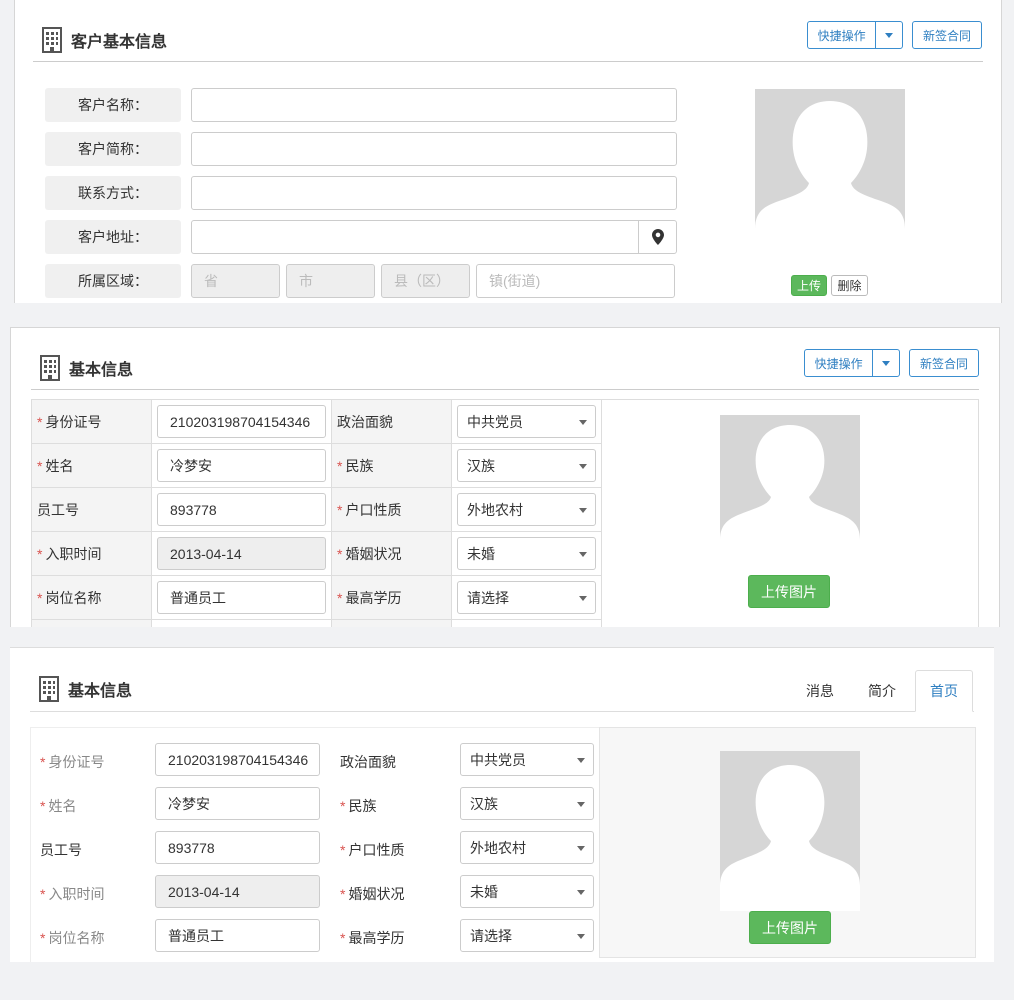 The width and height of the screenshot is (1014, 1000). Describe the element at coordinates (91, 553) in the screenshot. I see `row-label-cell: * 入职时间` at that location.